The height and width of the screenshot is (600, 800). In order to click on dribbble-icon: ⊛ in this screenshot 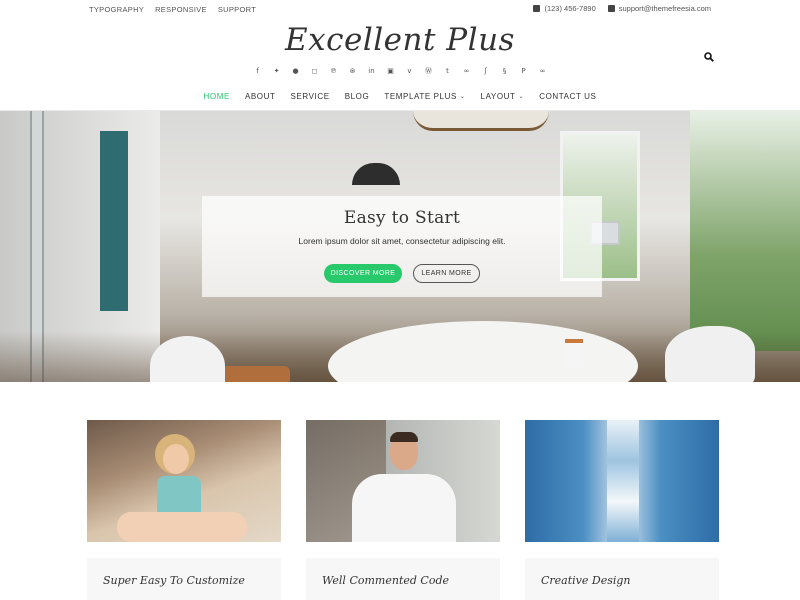, I will do `click(353, 71)`.